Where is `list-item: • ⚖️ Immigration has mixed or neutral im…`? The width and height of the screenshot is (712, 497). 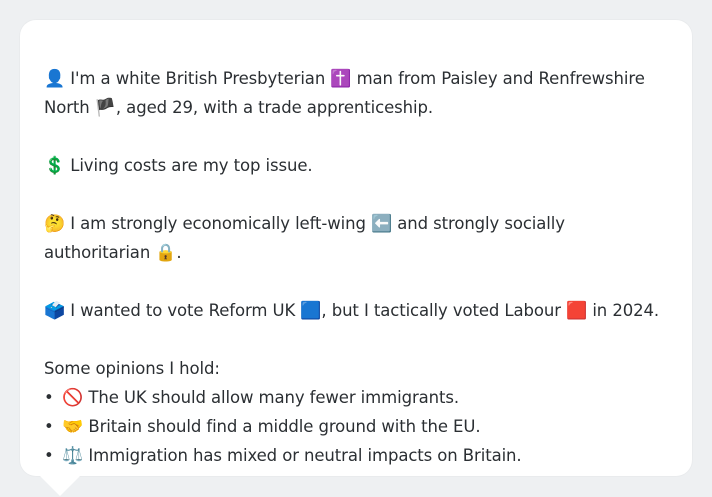 list-item: • ⚖️ Immigration has mixed or neutral im… is located at coordinates (356, 455).